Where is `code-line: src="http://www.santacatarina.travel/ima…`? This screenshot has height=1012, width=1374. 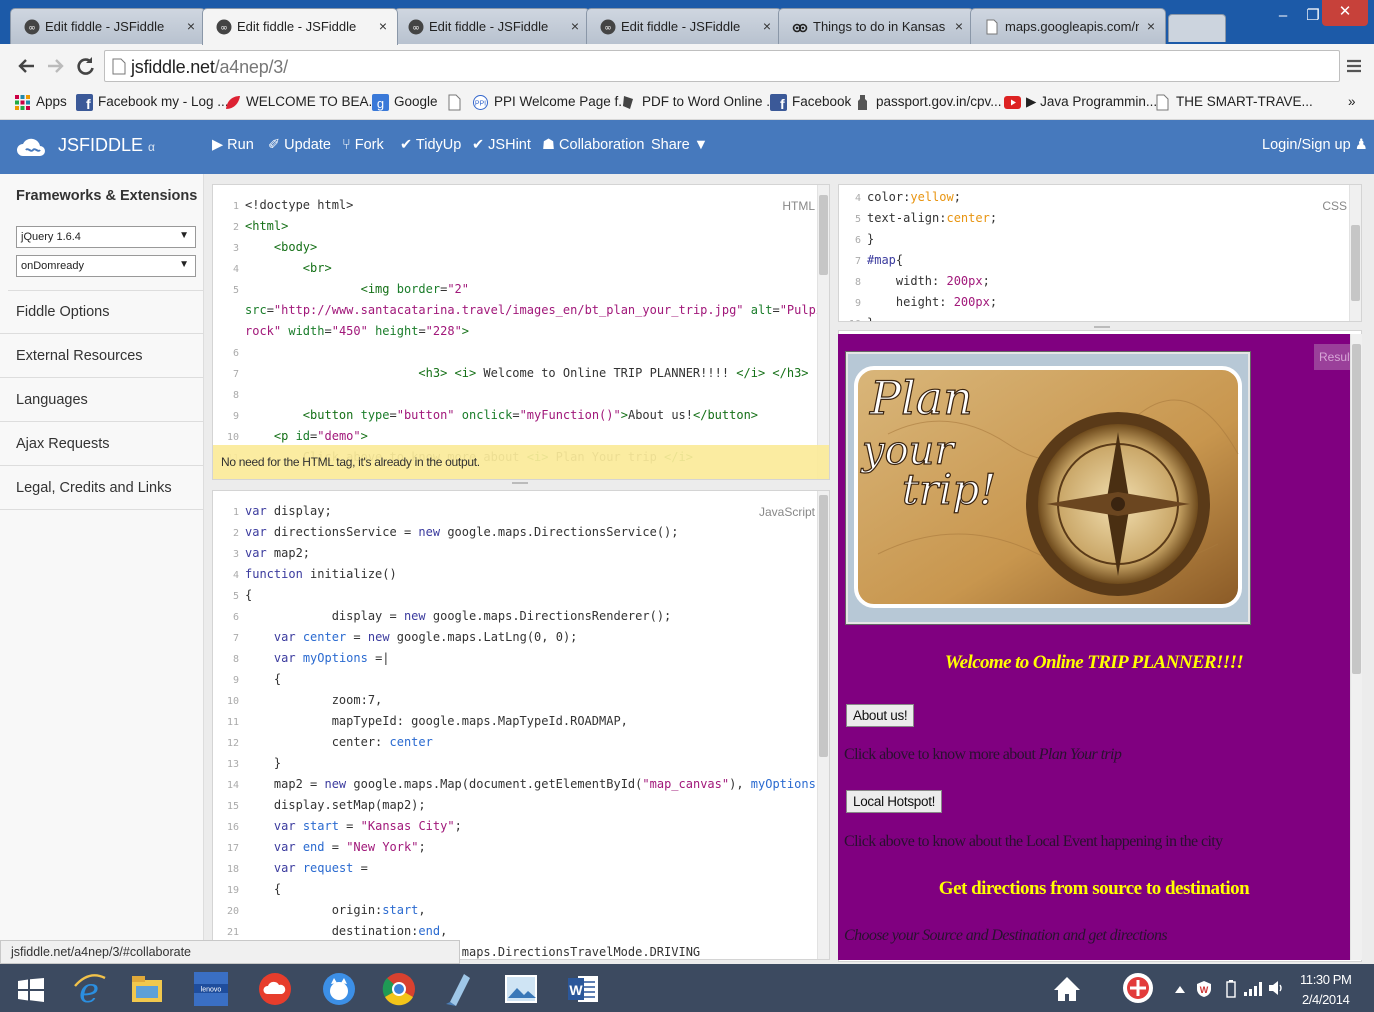
code-line: src="http://www.santacatarina.travel/ima… is located at coordinates (523, 310).